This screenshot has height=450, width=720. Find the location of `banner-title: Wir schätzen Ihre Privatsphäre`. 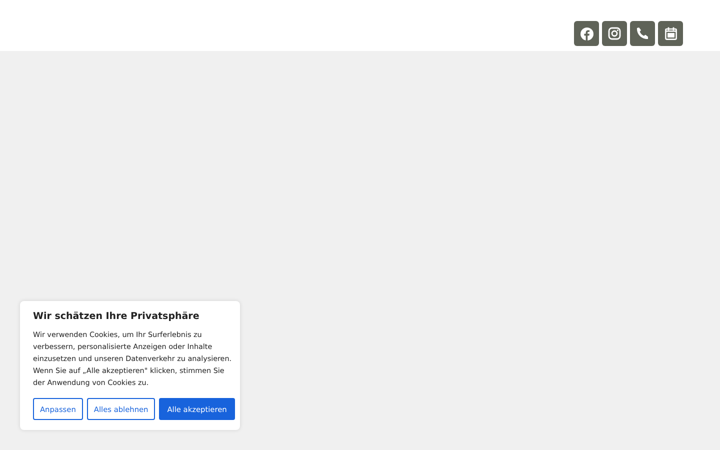

banner-title: Wir schätzen Ihre Privatsphäre is located at coordinates (116, 317).